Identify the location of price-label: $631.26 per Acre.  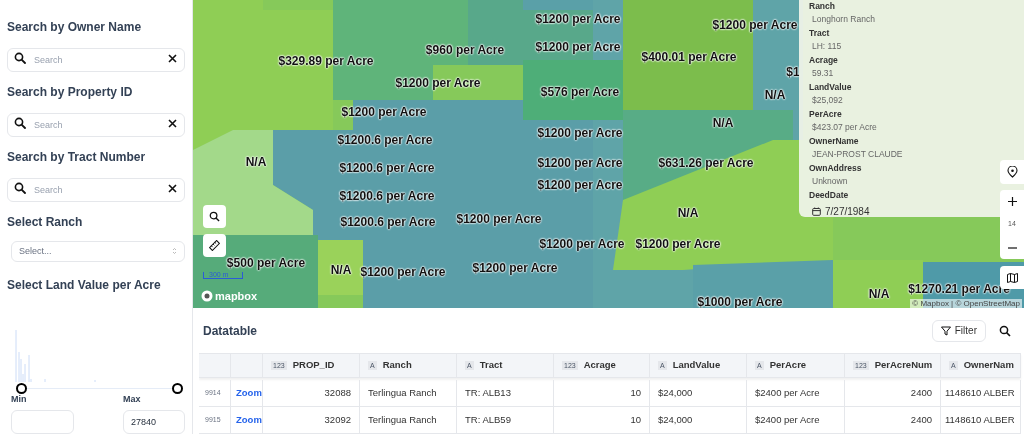
(706, 163).